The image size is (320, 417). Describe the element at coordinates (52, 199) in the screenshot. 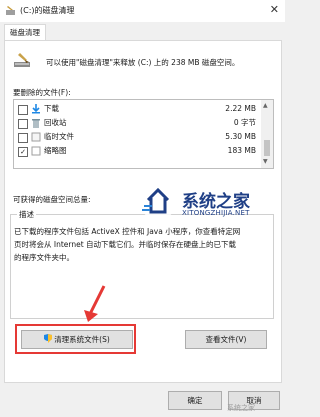

I see `space-gain-label: 可获得的磁盘空间总量:` at that location.